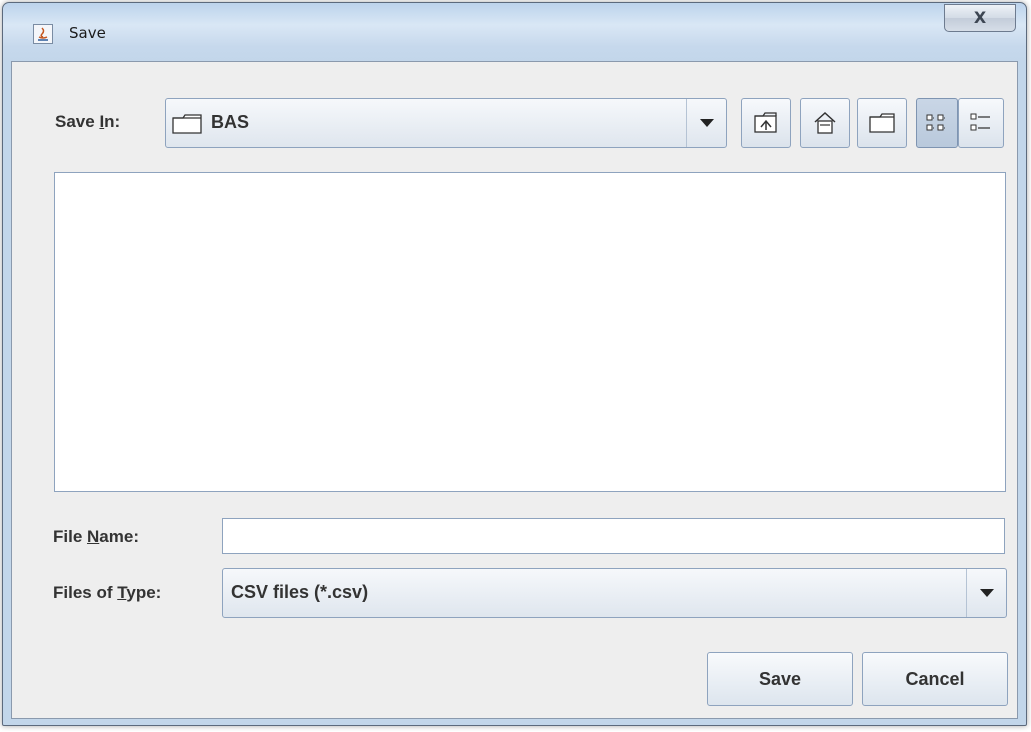 The image size is (1031, 732). What do you see at coordinates (935, 679) in the screenshot?
I see `cancel-button: Cancel` at bounding box center [935, 679].